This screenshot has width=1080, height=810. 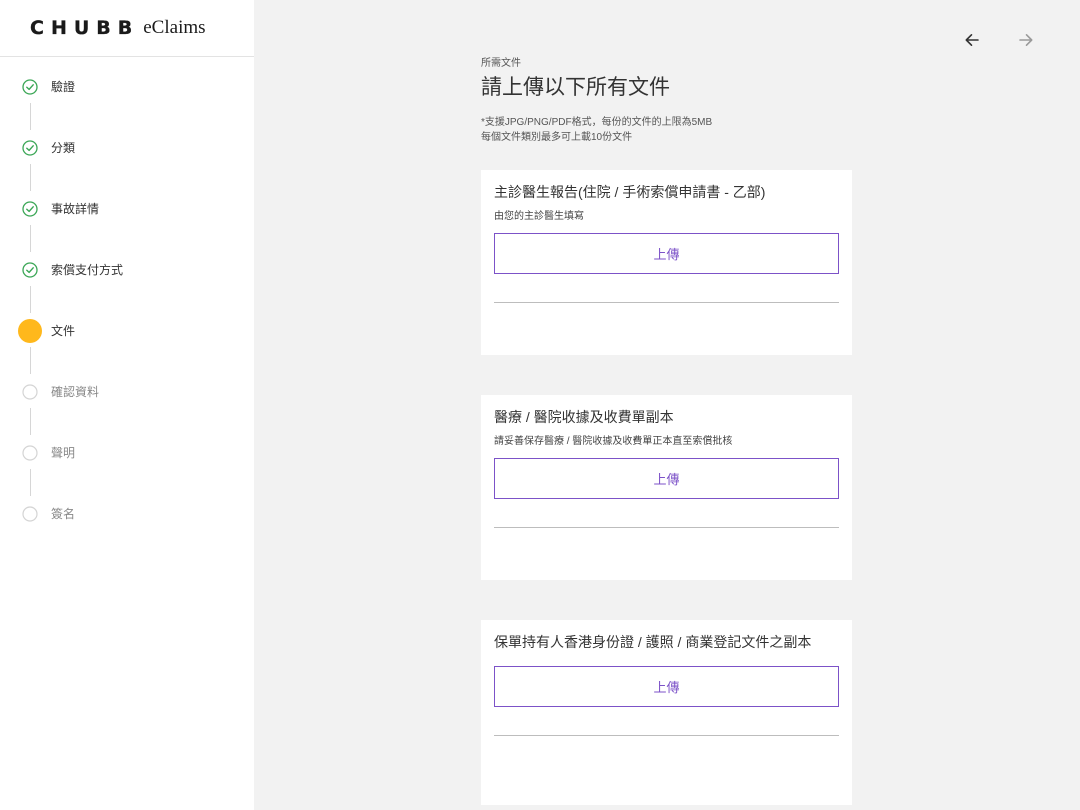 I want to click on step-payment-method: 索償支付方式, so click(x=127, y=270).